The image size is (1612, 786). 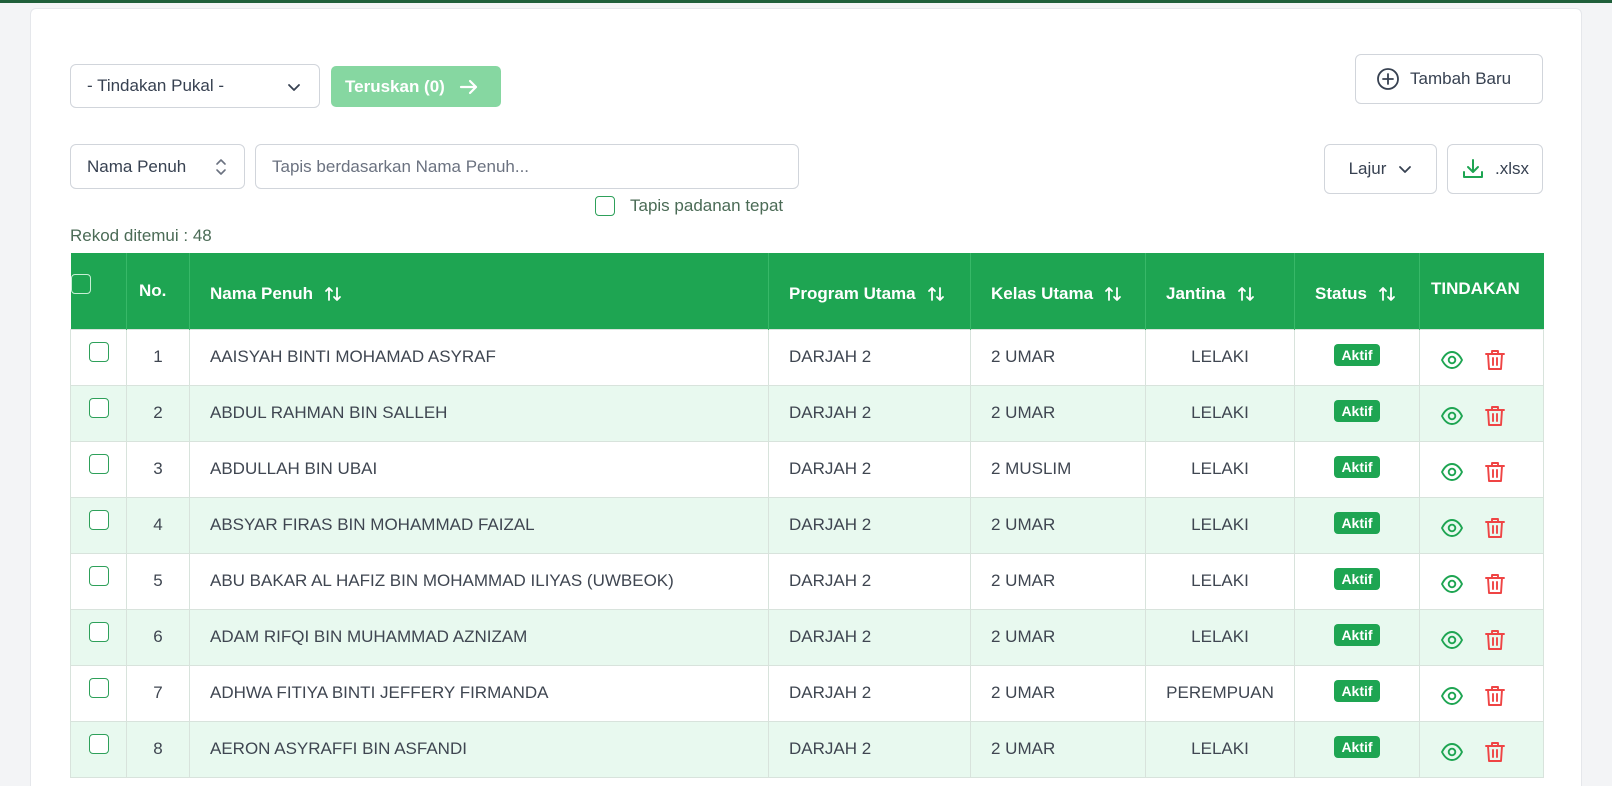 I want to click on forward-label: Teruskan (0), so click(x=395, y=86).